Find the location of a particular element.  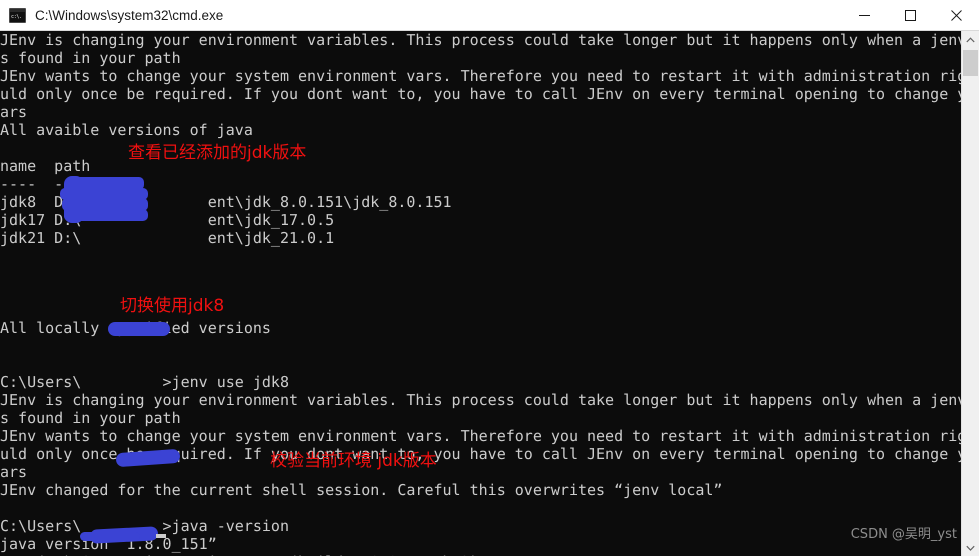

annotation-verify-current-jdk-version: 校验当前环境 jdk版本 is located at coordinates (353, 461).